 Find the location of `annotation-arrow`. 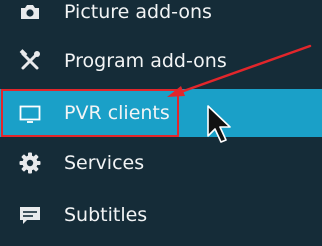

annotation-arrow is located at coordinates (239, 70).